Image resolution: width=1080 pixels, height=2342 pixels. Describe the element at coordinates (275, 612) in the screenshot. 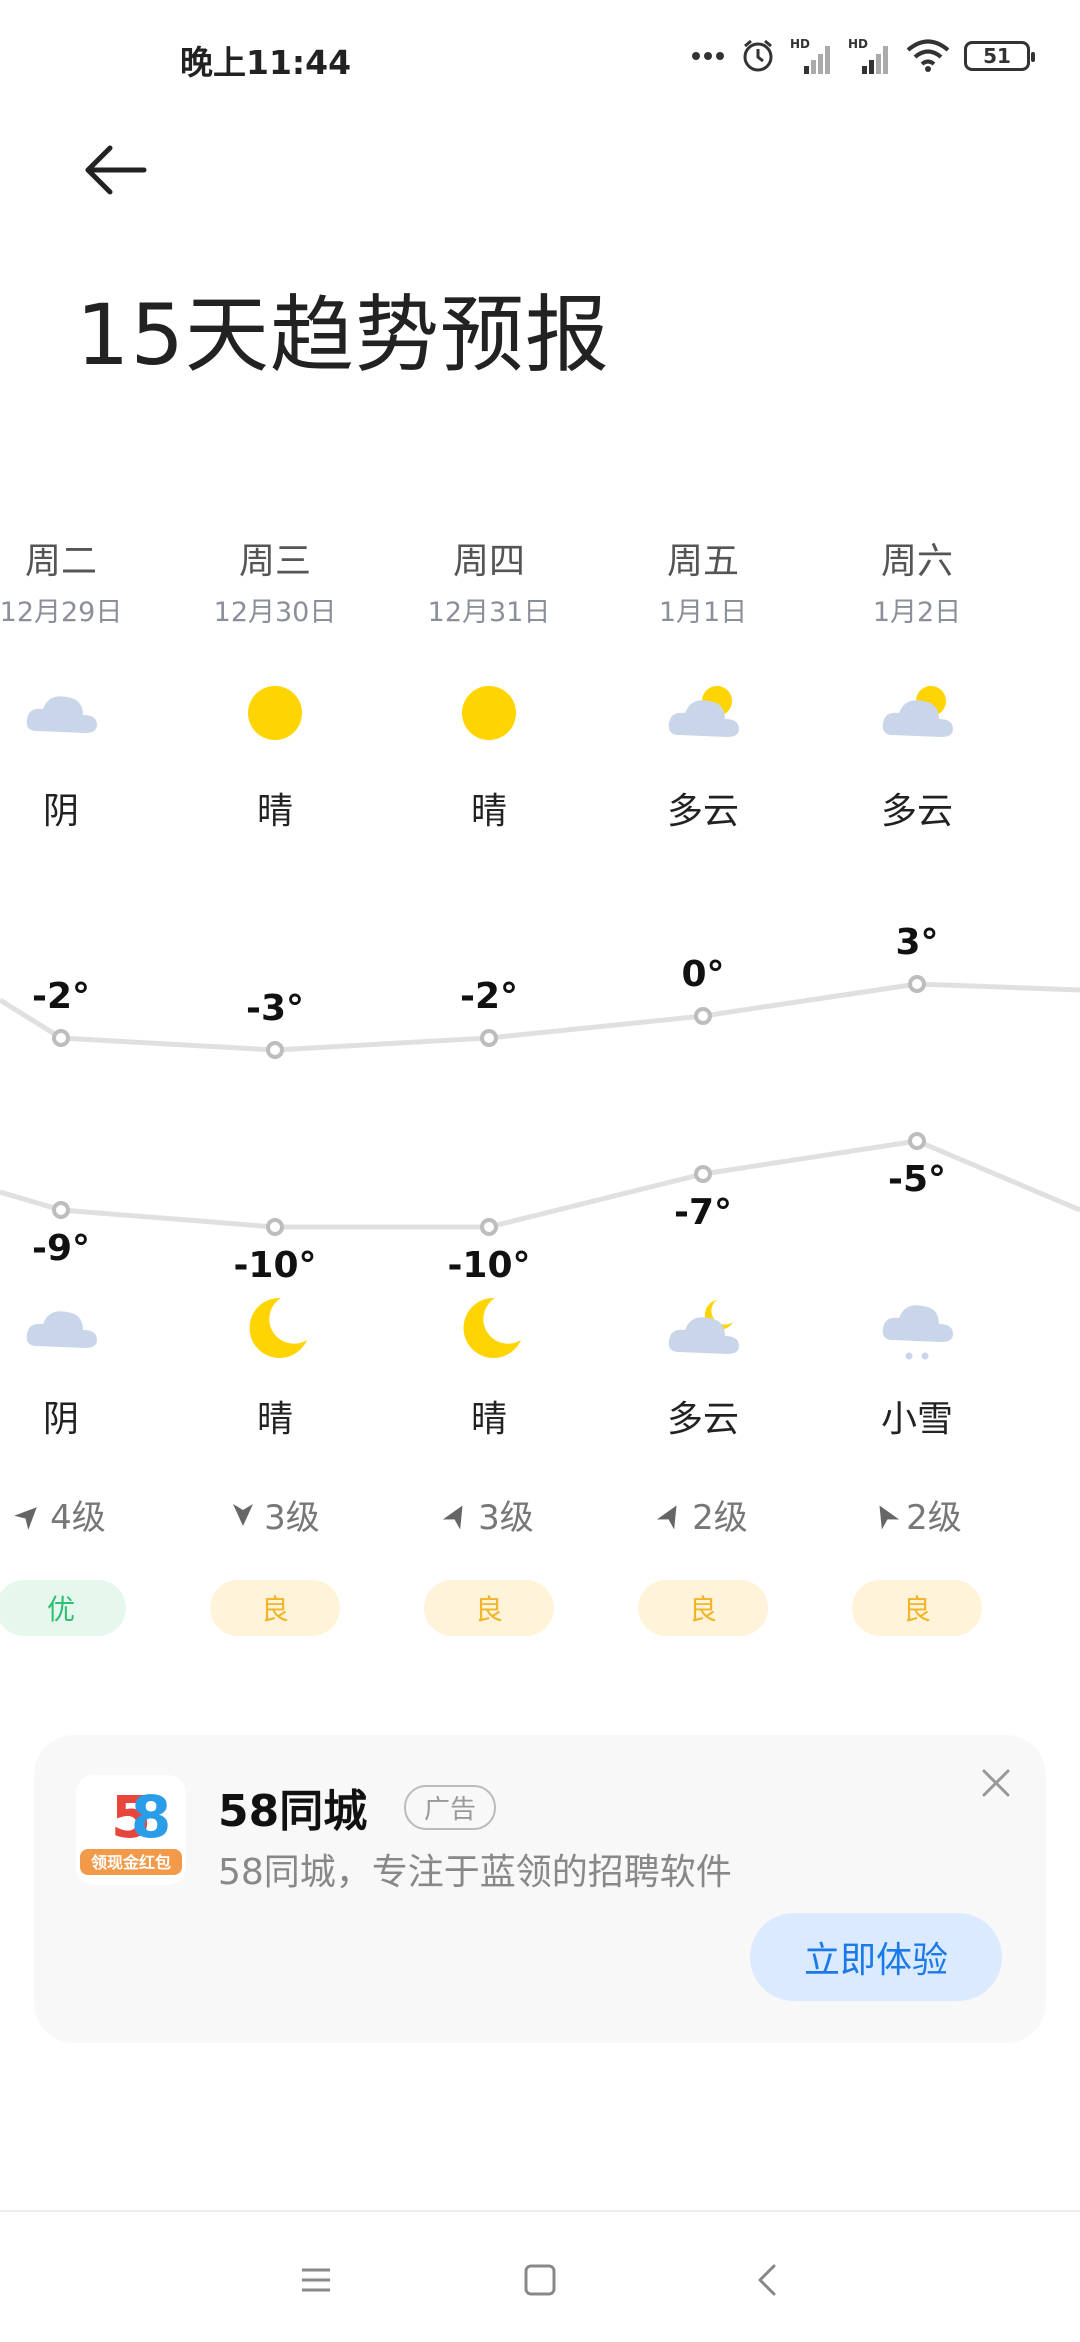

I see `date-label: 12月30日` at that location.